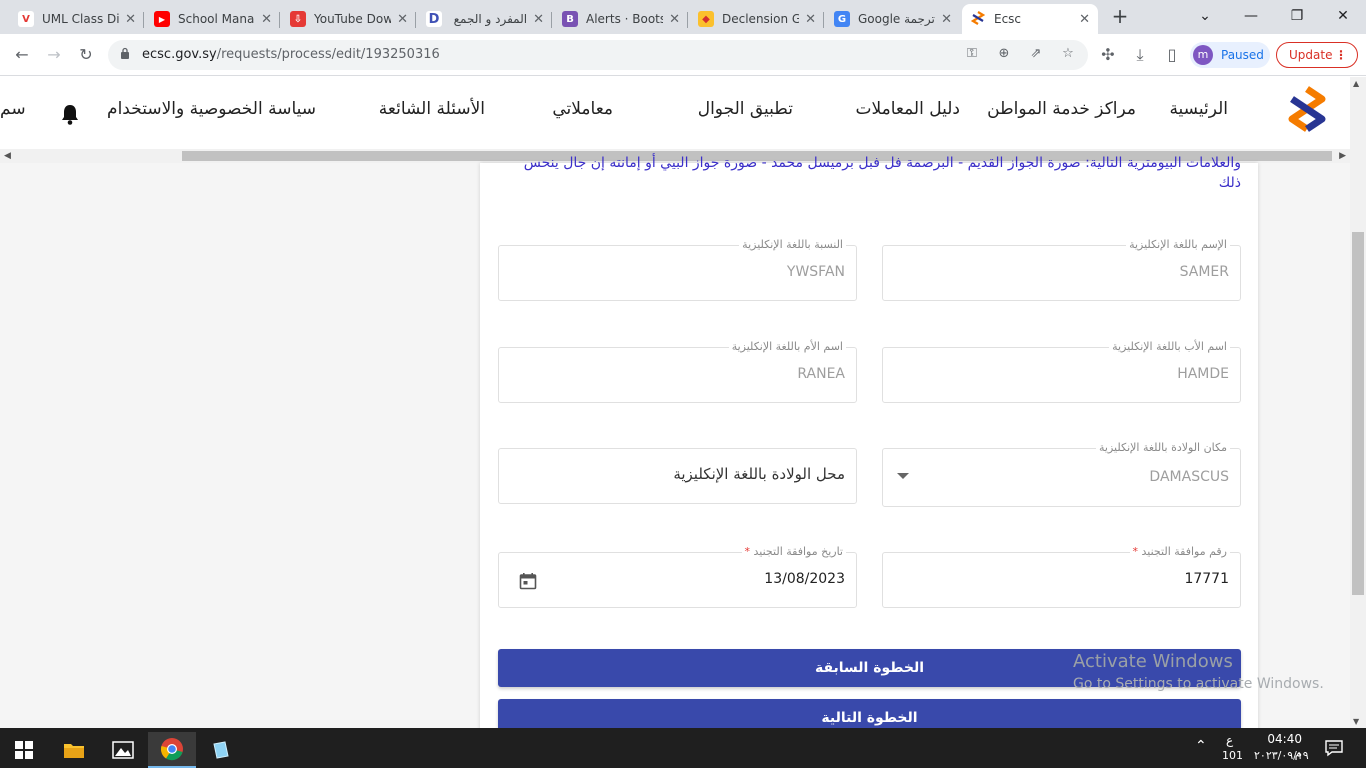 The width and height of the screenshot is (1366, 768). I want to click on key-icon: ⚿, so click(972, 55).